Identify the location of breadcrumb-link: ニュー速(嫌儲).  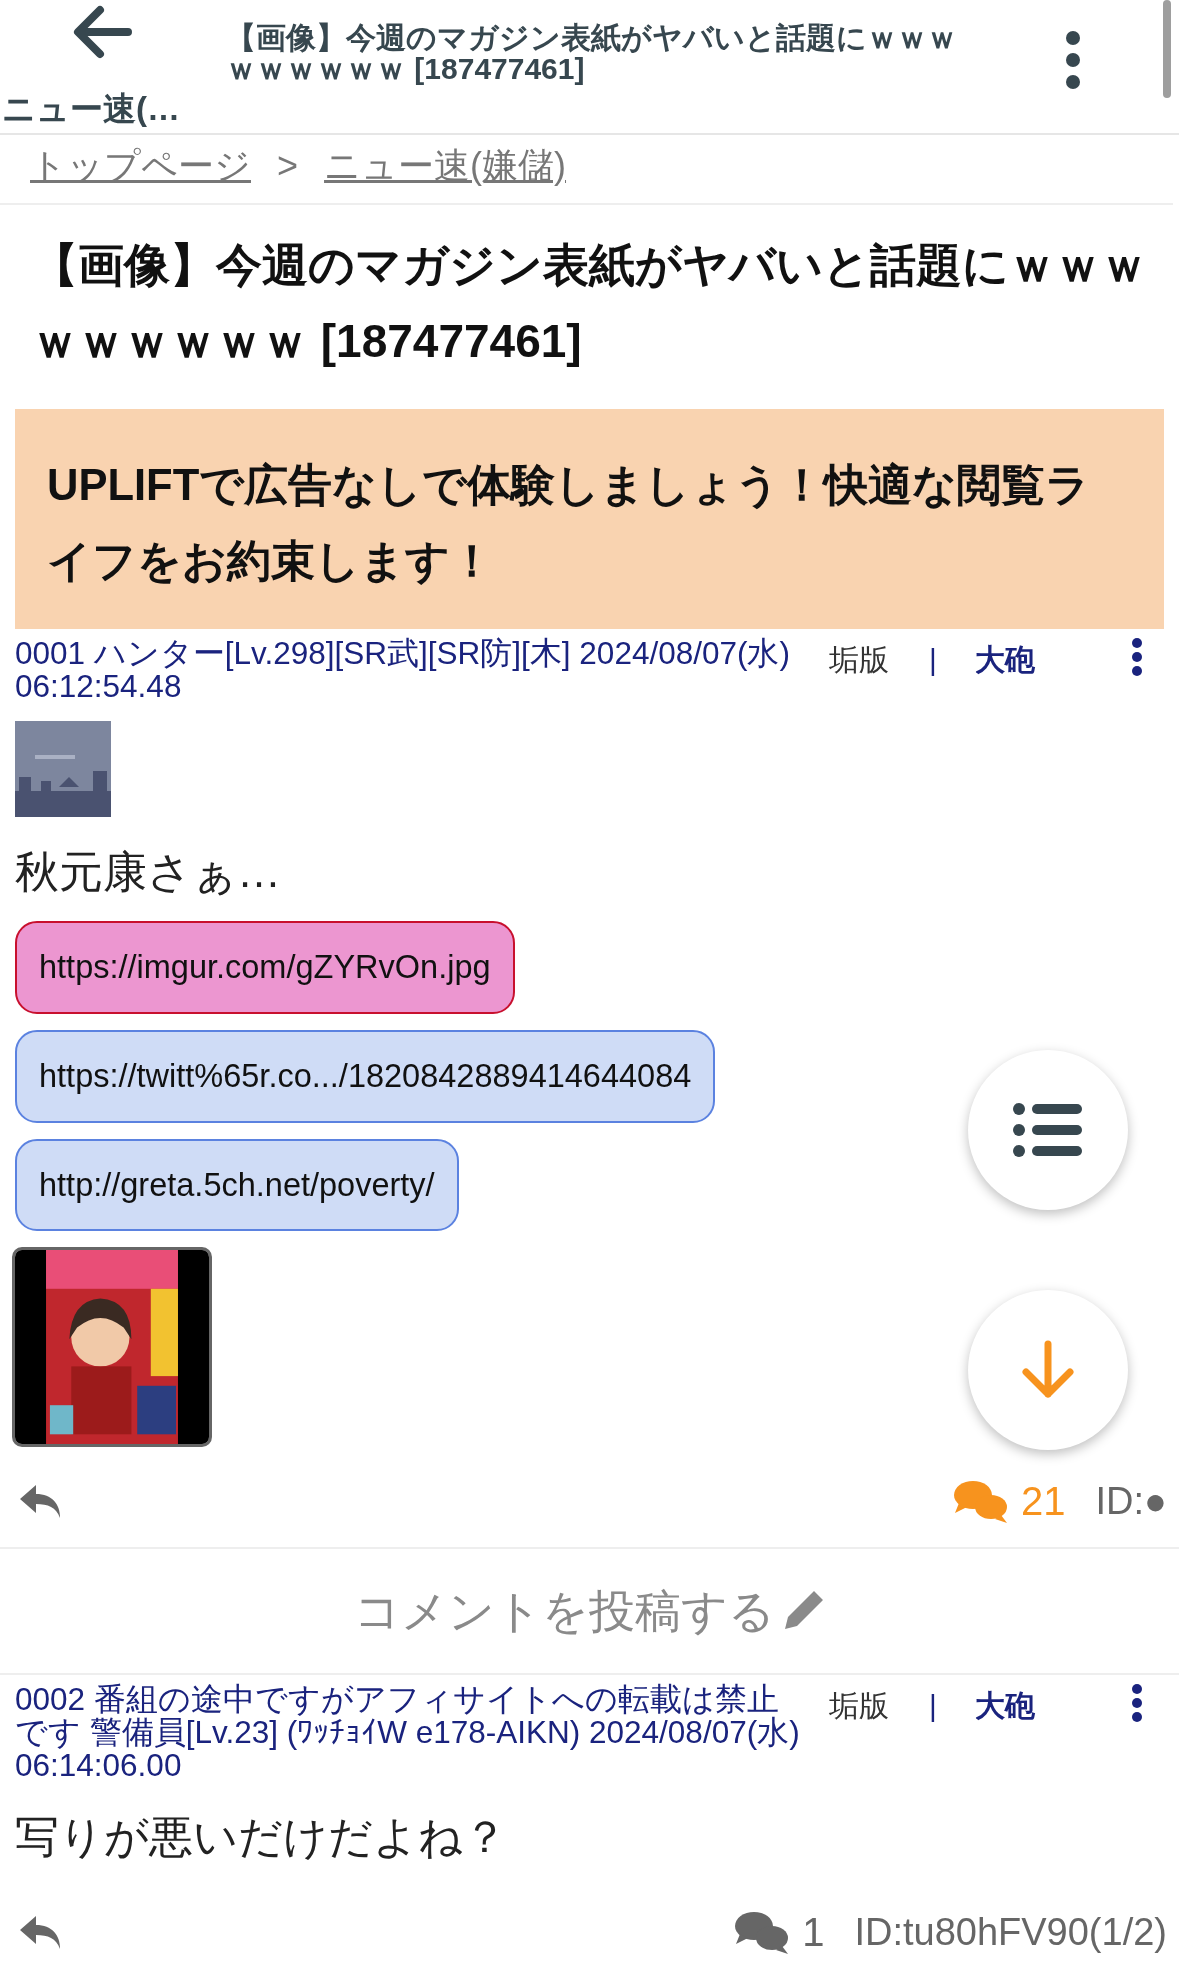
(445, 166).